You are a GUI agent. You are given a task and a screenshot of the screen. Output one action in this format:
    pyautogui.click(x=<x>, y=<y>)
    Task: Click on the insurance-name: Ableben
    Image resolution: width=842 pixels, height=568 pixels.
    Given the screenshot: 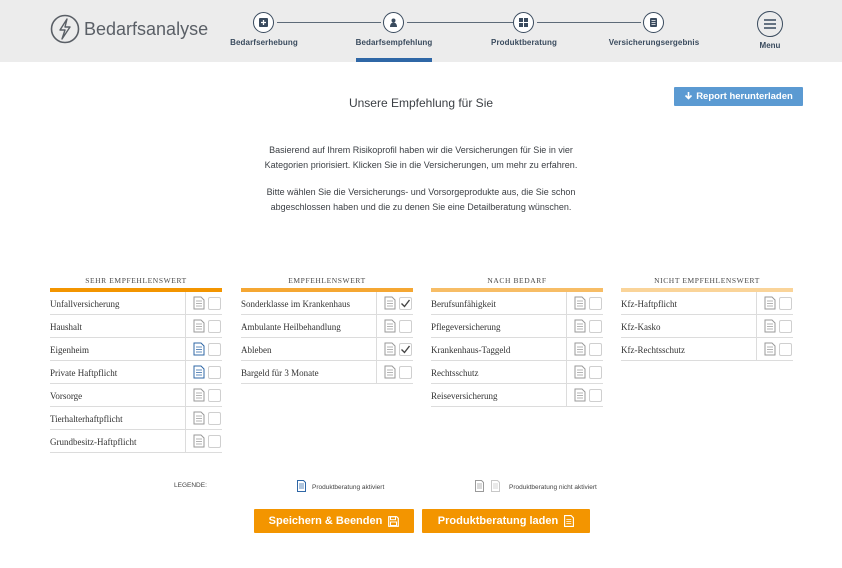 What is the action you would take?
    pyautogui.click(x=256, y=350)
    